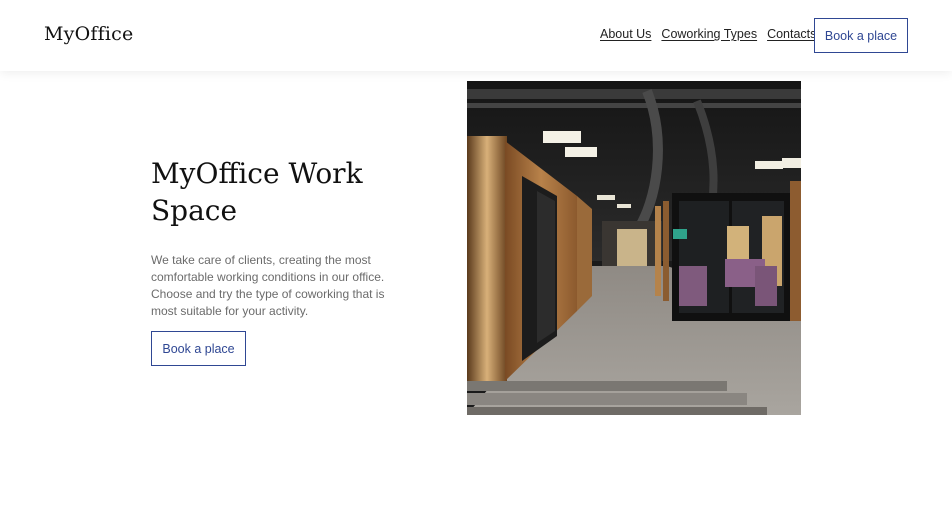  What do you see at coordinates (861, 35) in the screenshot?
I see `header-book-button: Book a place` at bounding box center [861, 35].